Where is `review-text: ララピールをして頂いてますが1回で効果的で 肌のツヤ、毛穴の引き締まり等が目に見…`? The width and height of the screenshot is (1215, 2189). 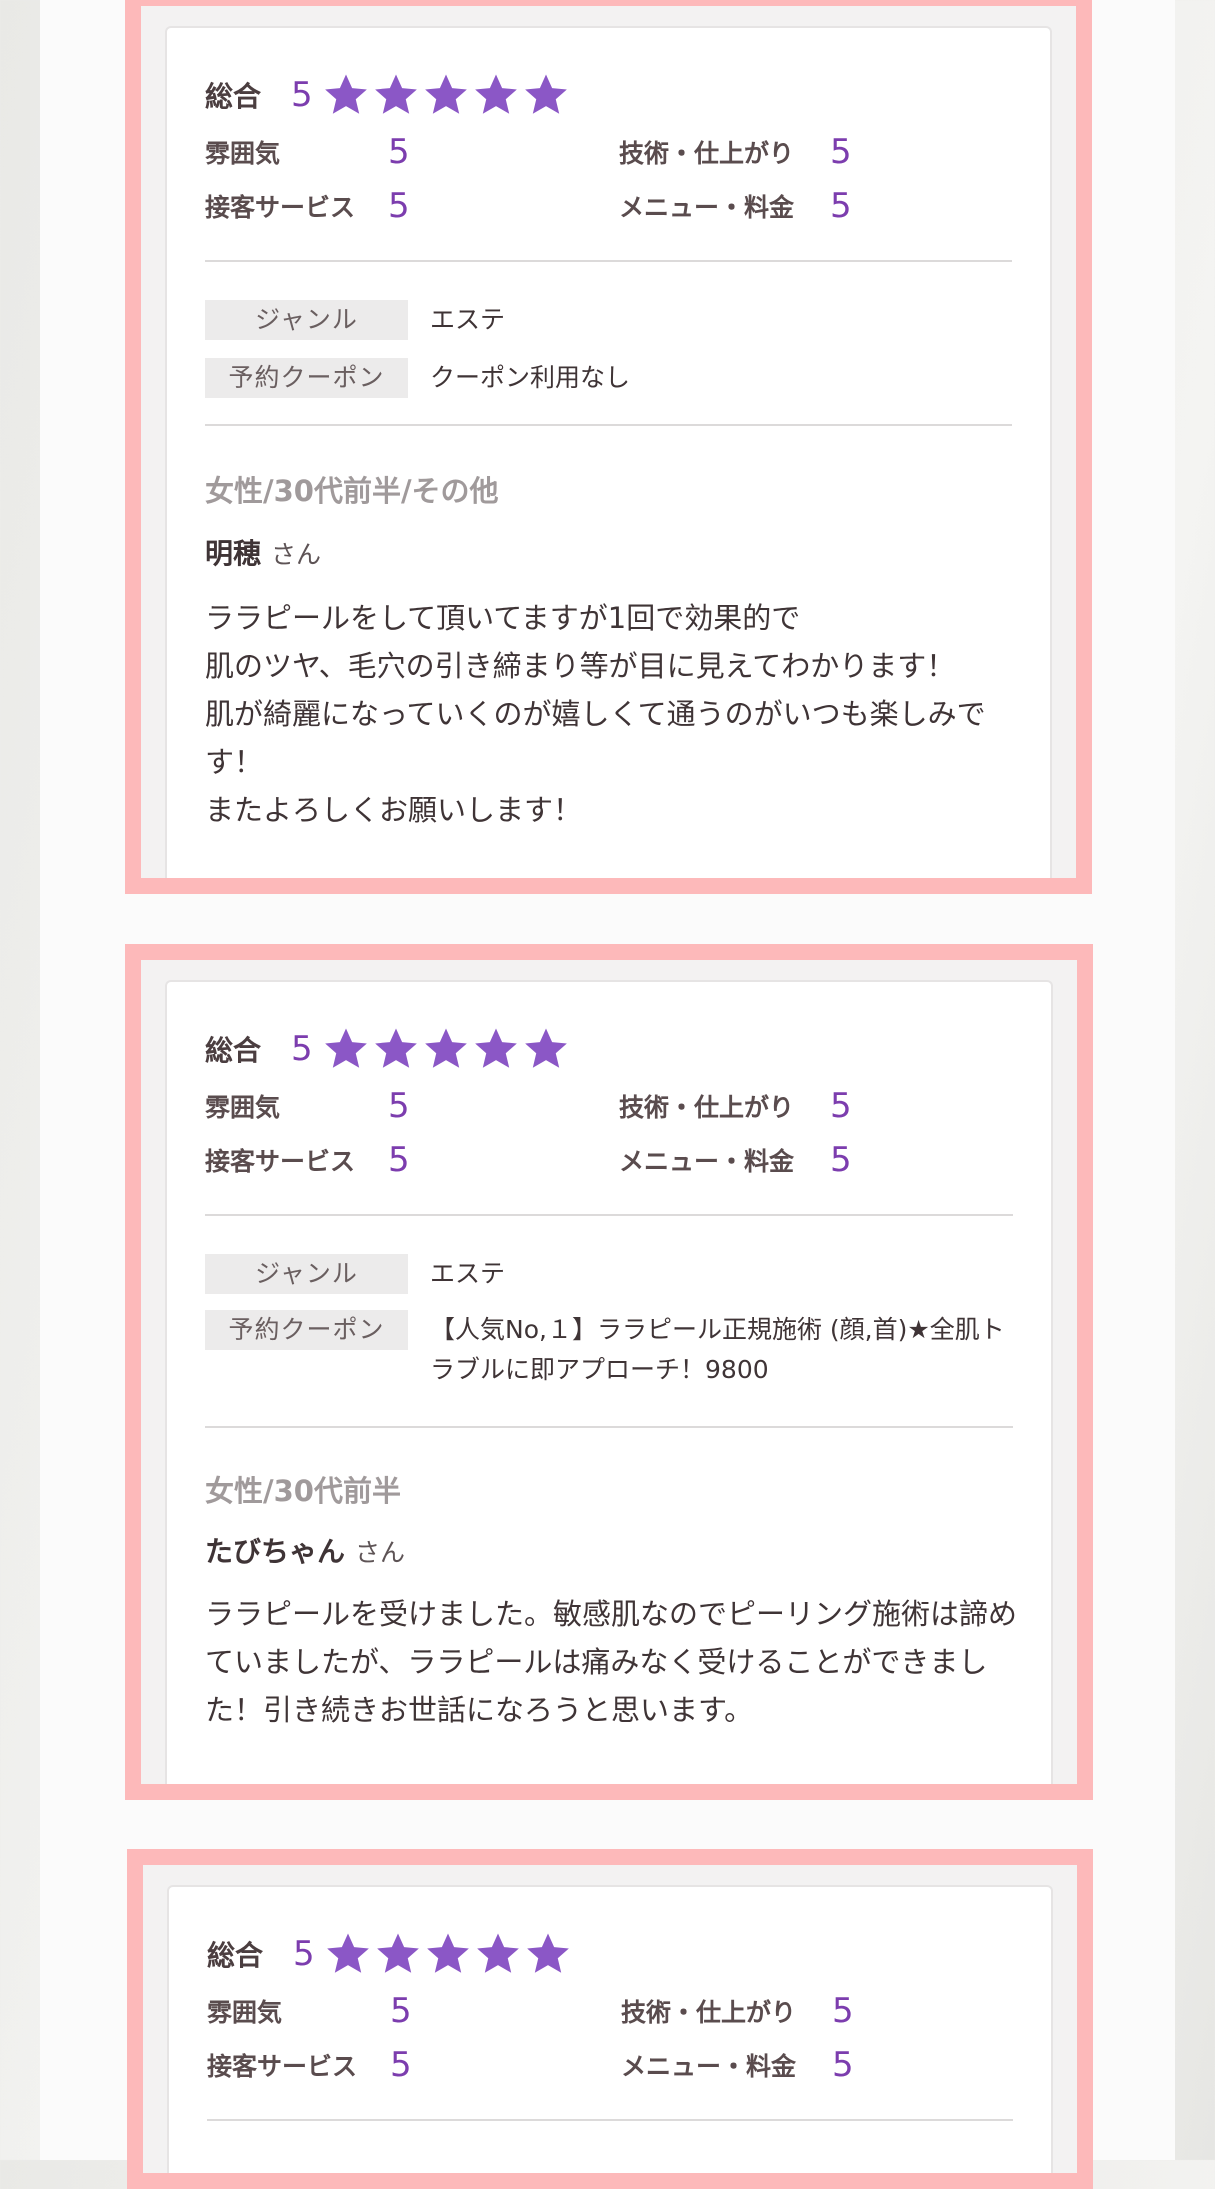 review-text: ララピールをして頂いてますが1回で効果的で 肌のツヤ、毛穴の引き締まり等が目に見… is located at coordinates (595, 714).